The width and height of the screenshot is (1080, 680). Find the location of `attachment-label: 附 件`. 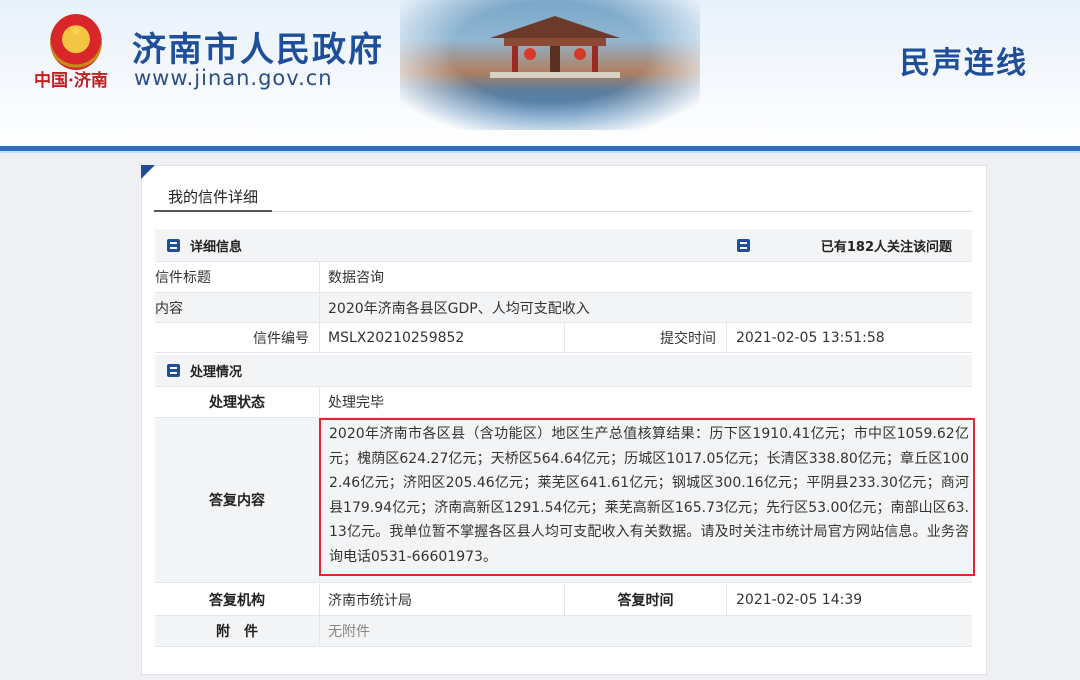

attachment-label: 附 件 is located at coordinates (237, 632).